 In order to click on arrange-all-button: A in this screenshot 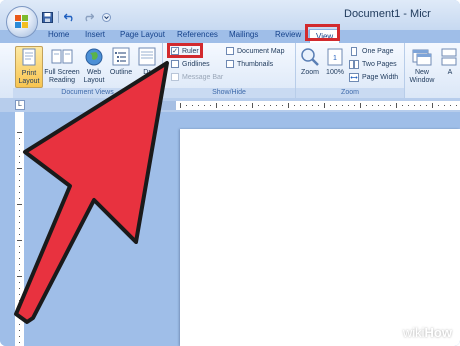, I will do `click(450, 61)`.